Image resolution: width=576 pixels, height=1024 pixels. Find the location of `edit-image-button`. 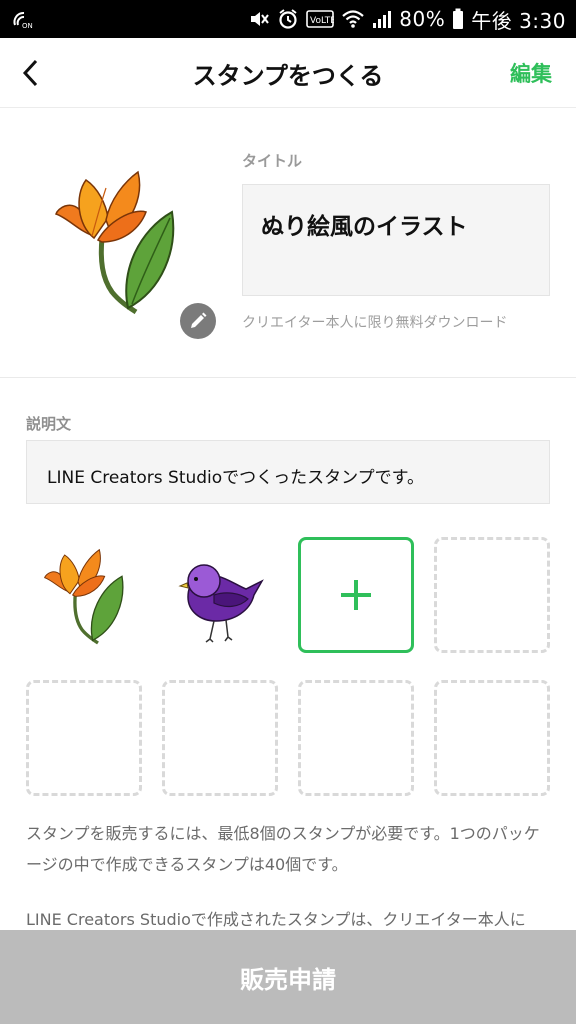

edit-image-button is located at coordinates (198, 321).